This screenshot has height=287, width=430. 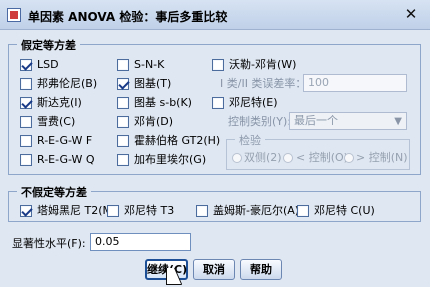 What do you see at coordinates (382, 157) in the screenshot?
I see `greater-control-label: > 控制(N)` at bounding box center [382, 157].